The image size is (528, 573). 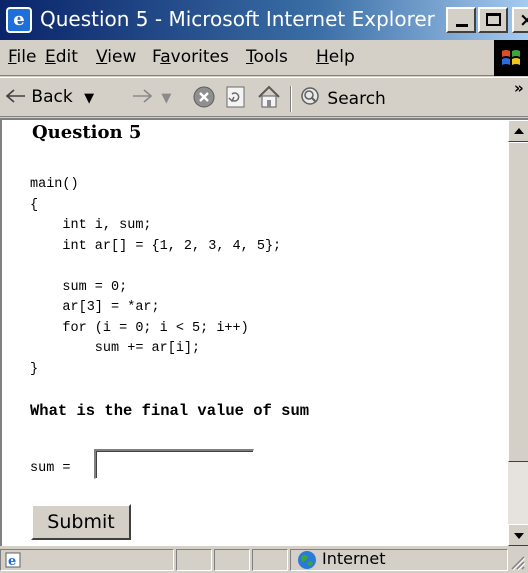 I want to click on minimize-button, so click(x=461, y=20).